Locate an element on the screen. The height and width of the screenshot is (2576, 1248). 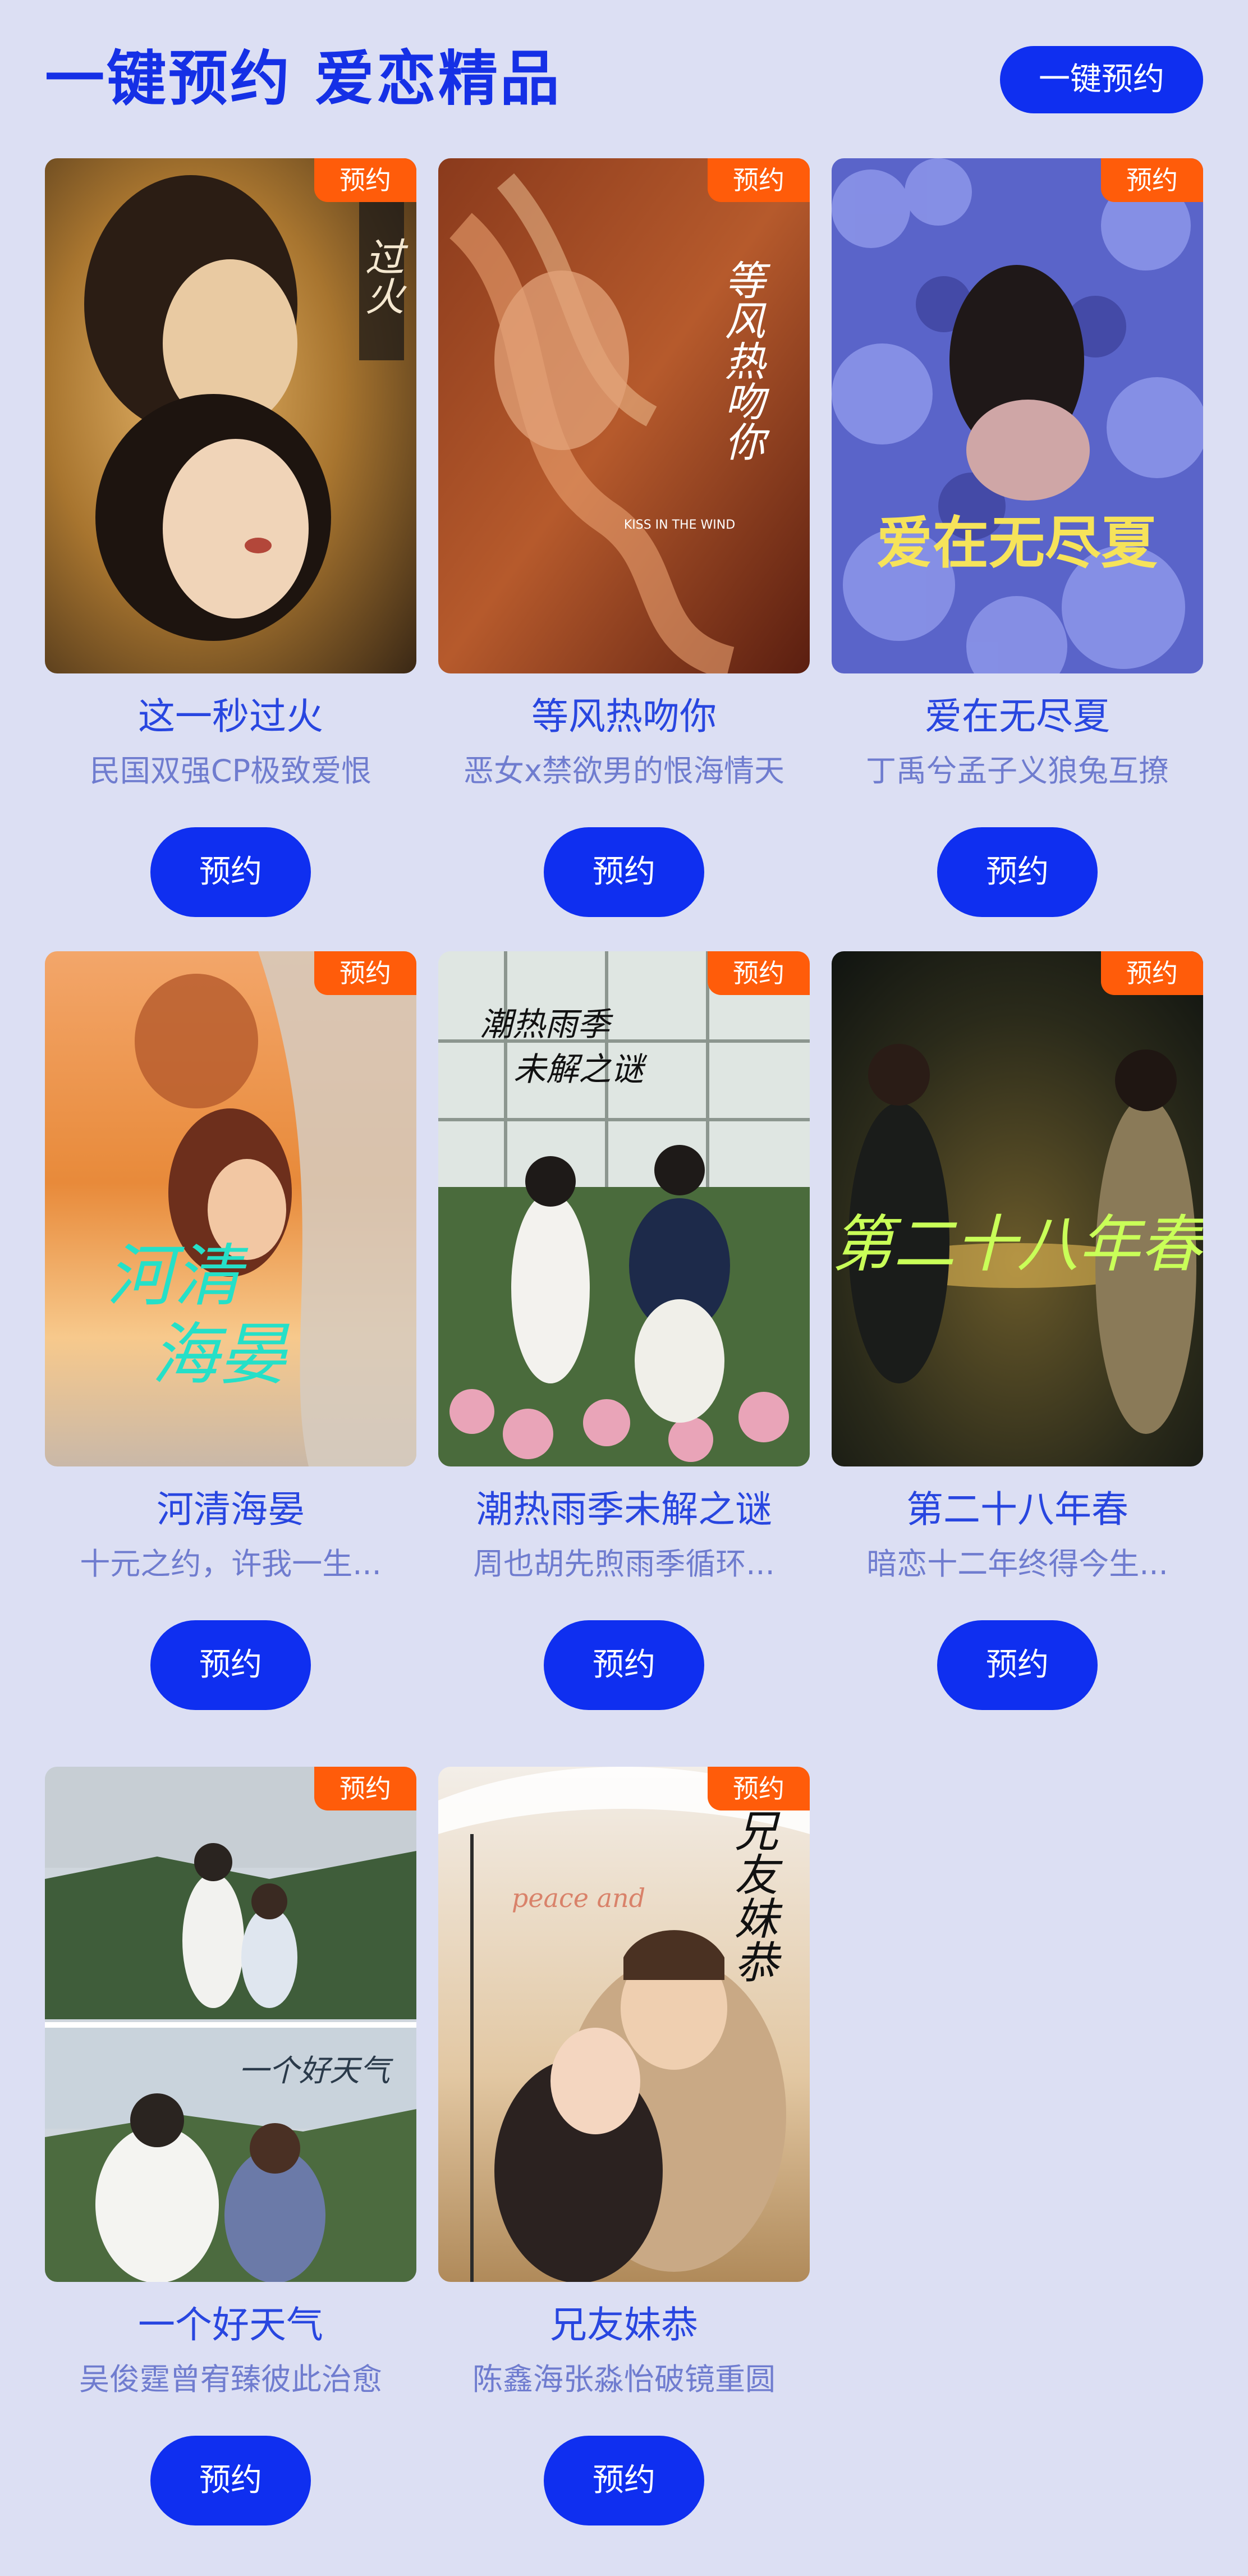
svg-text: 一个好天气 is located at coordinates (315, 2070).